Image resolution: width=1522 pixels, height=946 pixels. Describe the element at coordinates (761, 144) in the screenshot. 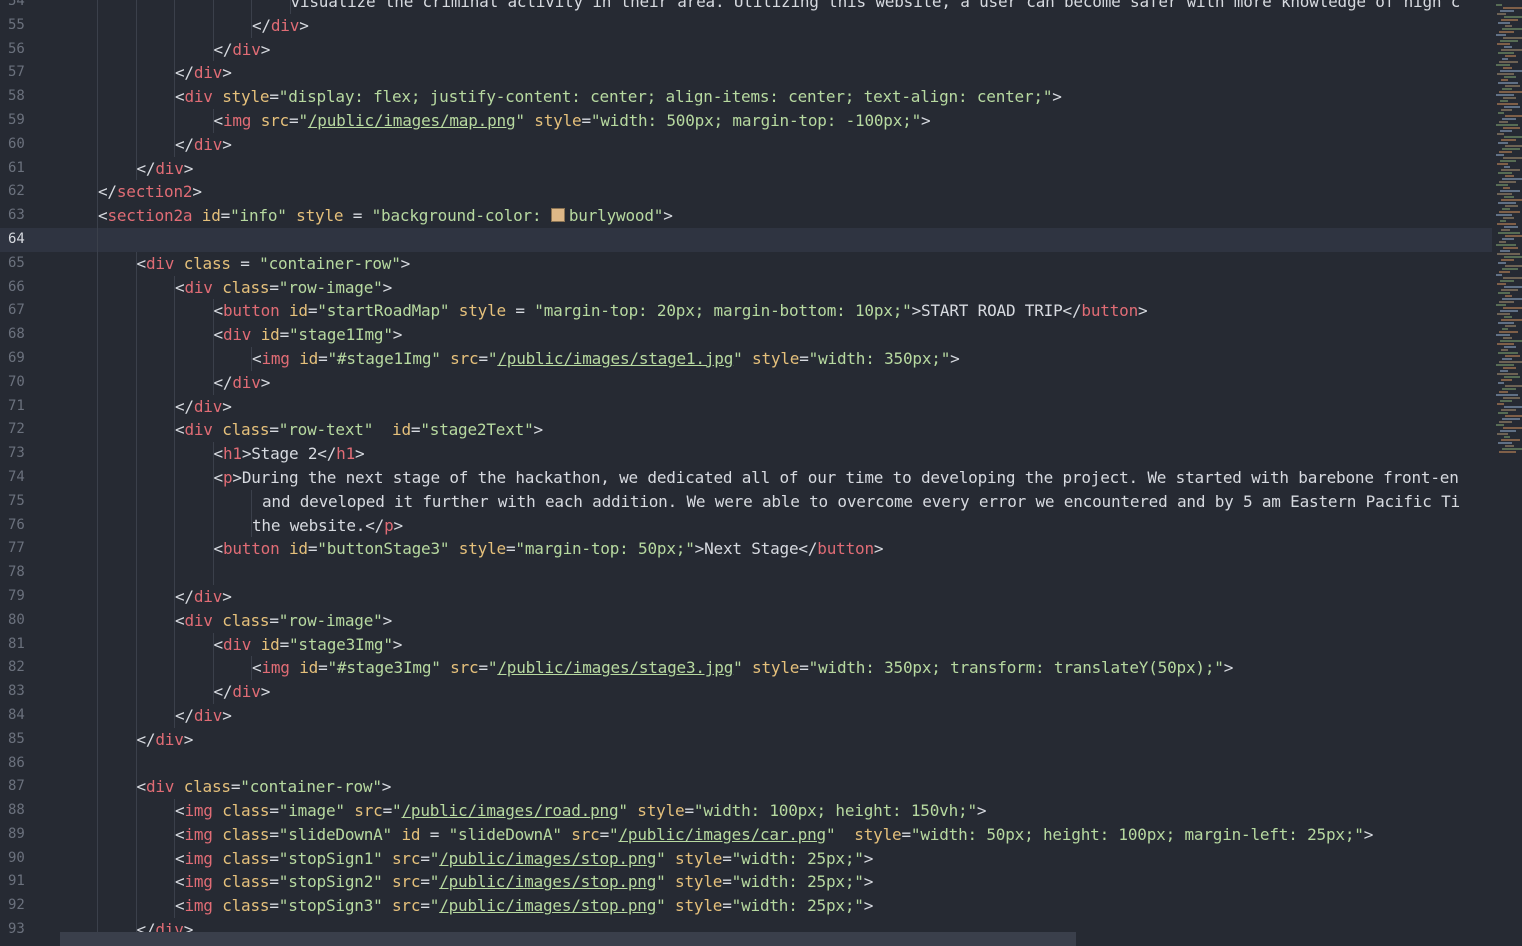

I see `code-line: 60 </div>` at that location.